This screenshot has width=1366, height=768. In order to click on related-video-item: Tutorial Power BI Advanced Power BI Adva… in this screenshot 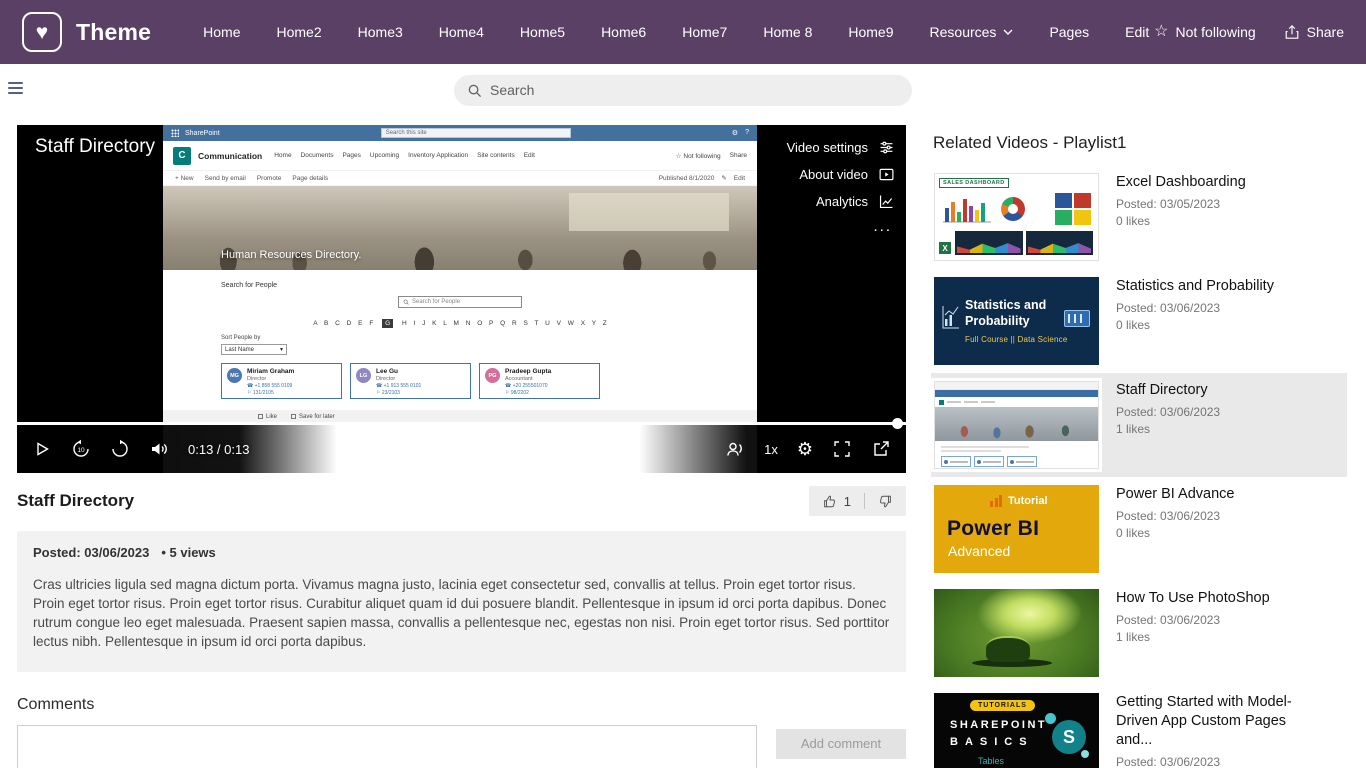, I will do `click(1139, 529)`.